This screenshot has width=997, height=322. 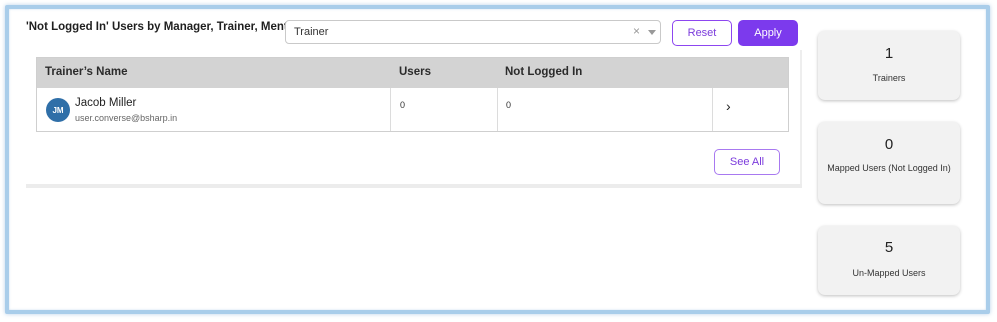 What do you see at coordinates (889, 247) in the screenshot?
I see `stat-value: 5` at bounding box center [889, 247].